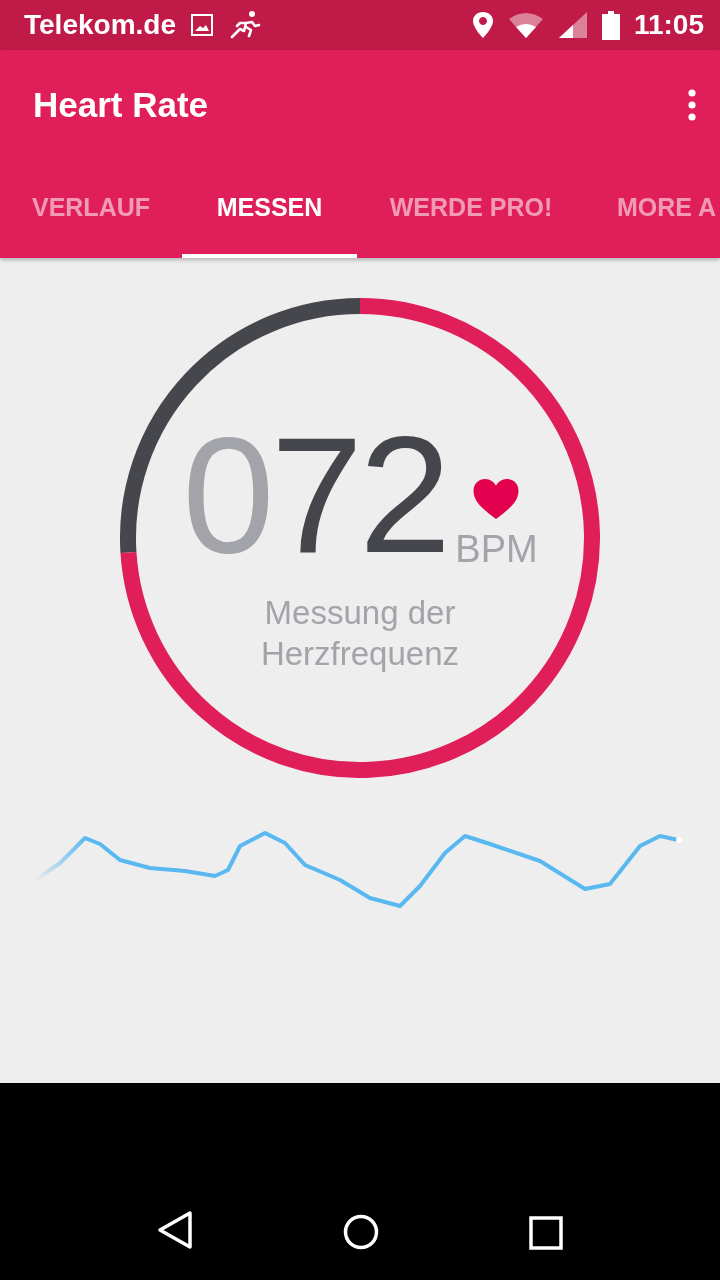 The height and width of the screenshot is (1280, 720). What do you see at coordinates (245, 25) in the screenshot?
I see `running-figure-icon` at bounding box center [245, 25].